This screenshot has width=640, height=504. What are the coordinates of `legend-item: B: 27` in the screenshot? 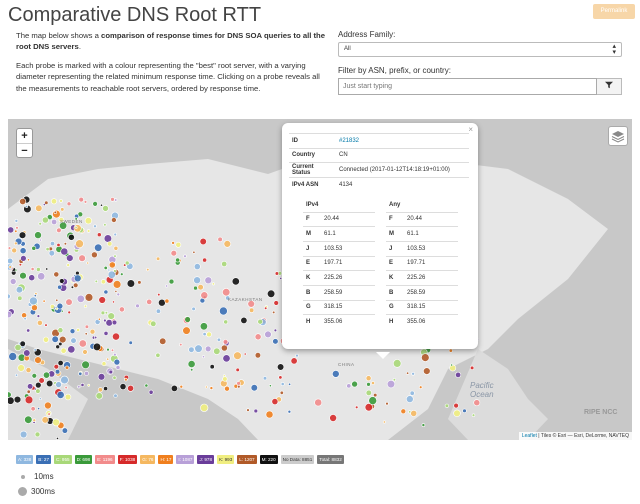 It's located at (44, 459).